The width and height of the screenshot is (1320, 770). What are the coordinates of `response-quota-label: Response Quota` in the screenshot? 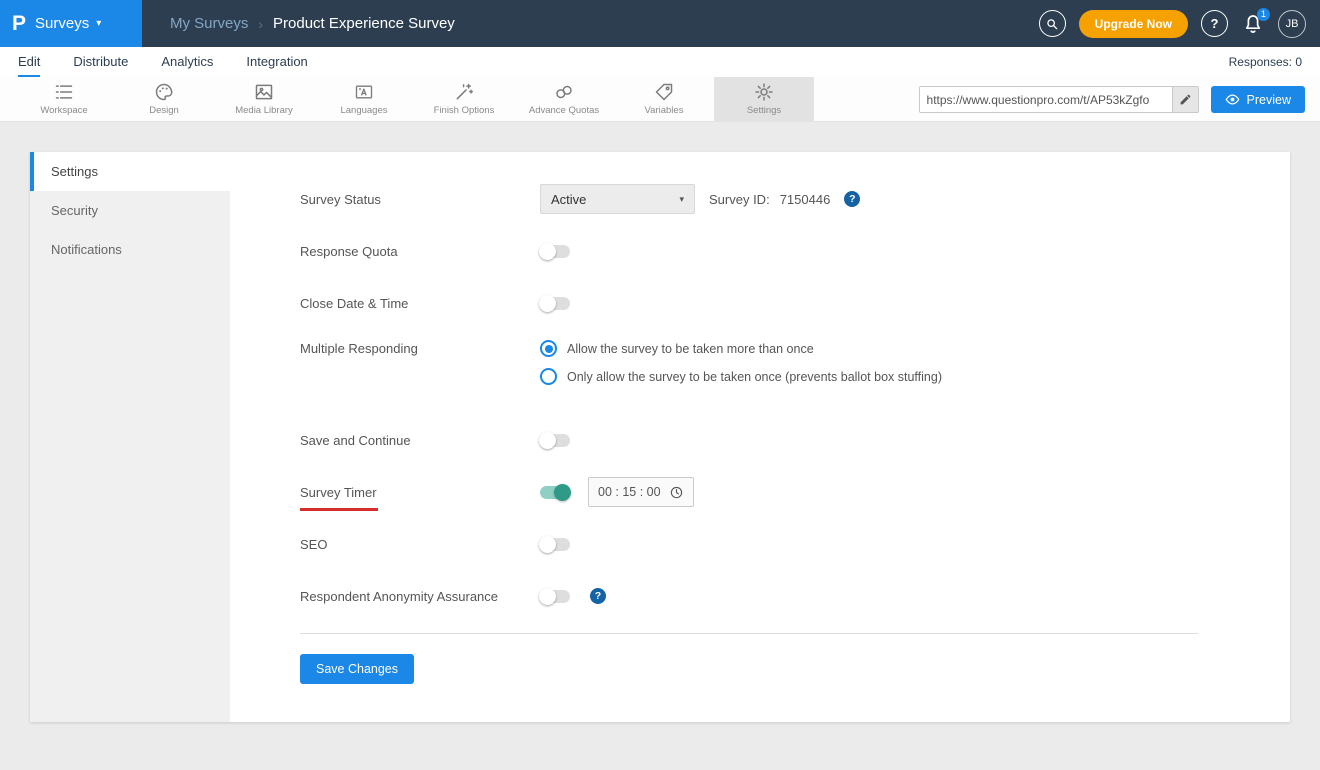 It's located at (349, 251).